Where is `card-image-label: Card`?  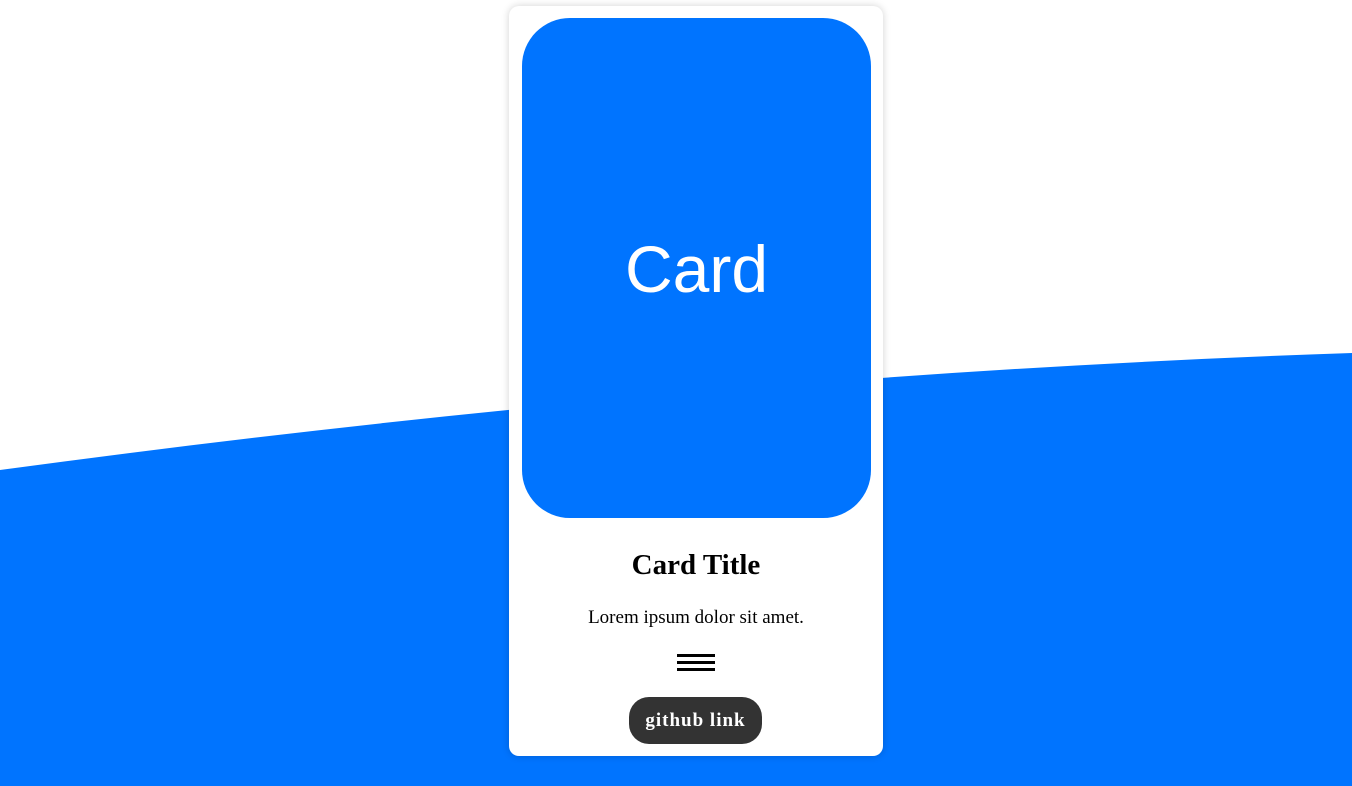 card-image-label: Card is located at coordinates (696, 269).